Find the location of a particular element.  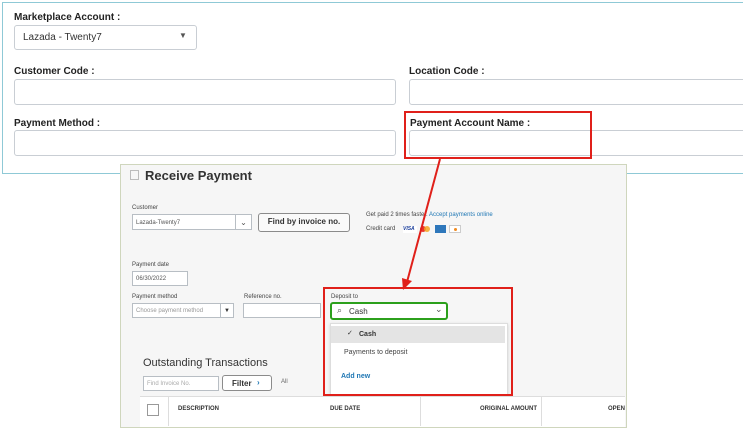

arrow-line is located at coordinates (423, 220).